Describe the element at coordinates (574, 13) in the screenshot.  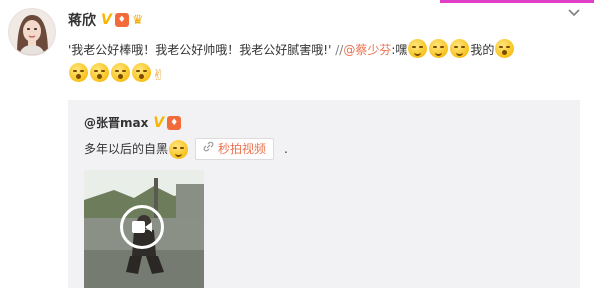
I see `chevron-down-icon` at that location.